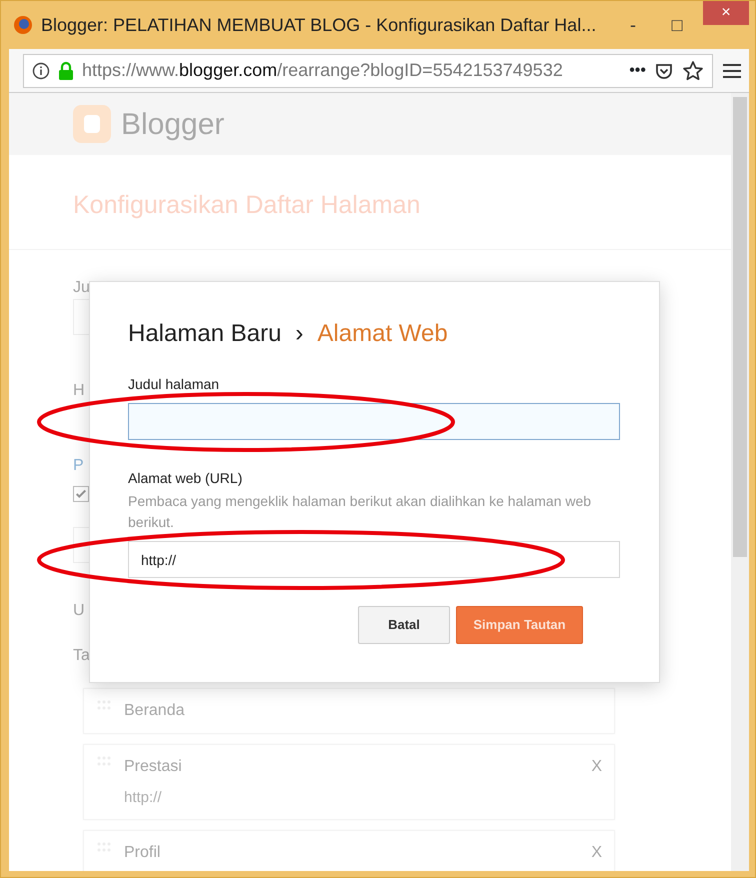  What do you see at coordinates (519, 625) in the screenshot?
I see `save-link-button: Simpan Tautan` at bounding box center [519, 625].